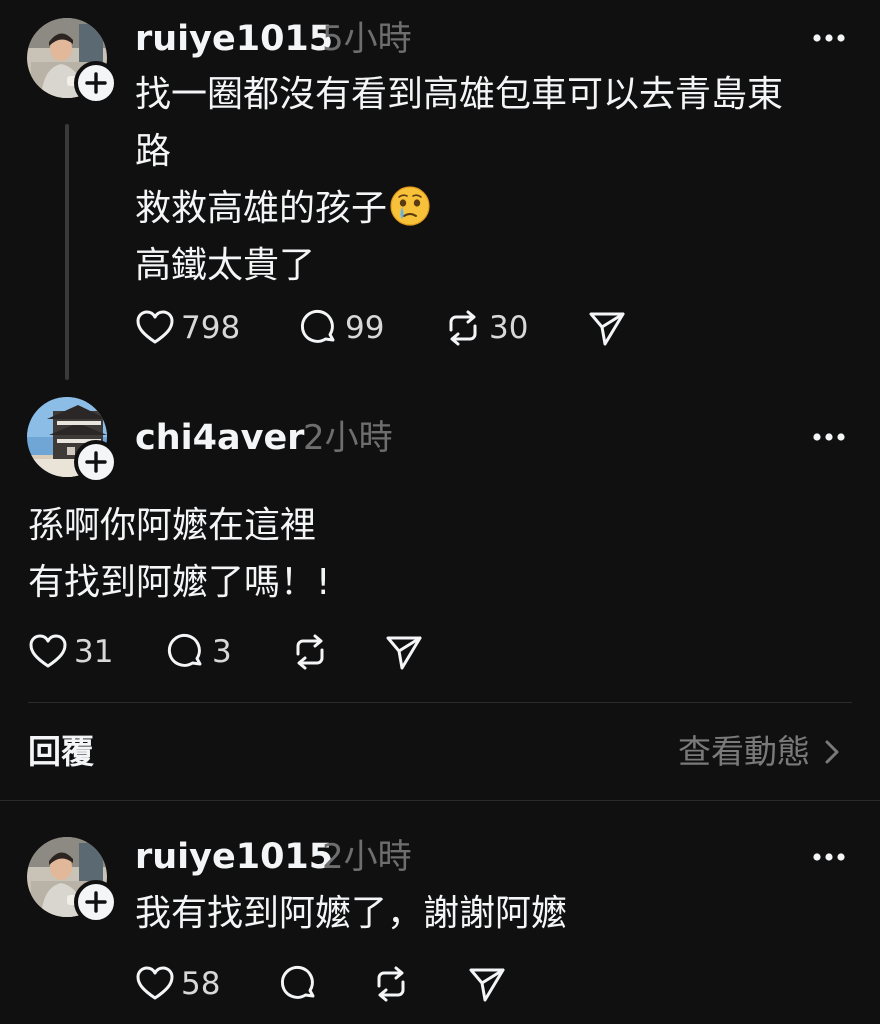 The width and height of the screenshot is (880, 1024). I want to click on comment-count: 3, so click(222, 651).